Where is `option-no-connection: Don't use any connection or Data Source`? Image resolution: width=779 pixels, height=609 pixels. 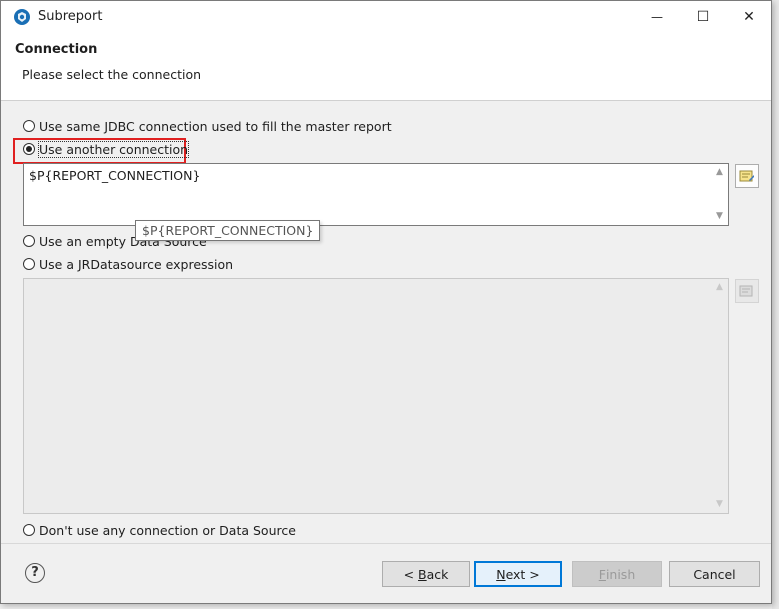
option-no-connection: Don't use any connection or Data Source is located at coordinates (159, 530).